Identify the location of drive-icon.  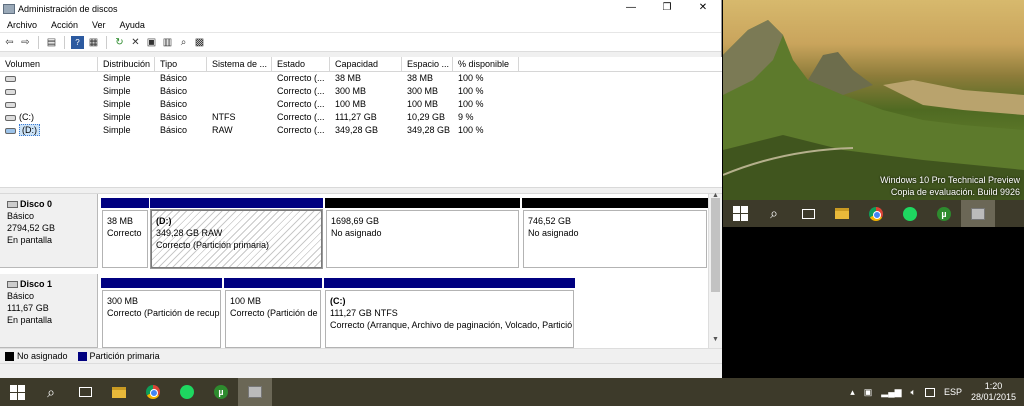
(10, 117).